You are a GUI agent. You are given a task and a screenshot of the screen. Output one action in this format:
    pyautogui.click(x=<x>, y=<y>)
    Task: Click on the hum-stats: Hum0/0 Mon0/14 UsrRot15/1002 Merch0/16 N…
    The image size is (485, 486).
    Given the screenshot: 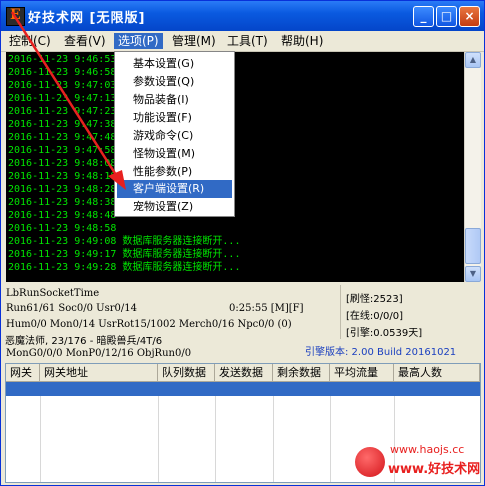 What is the action you would take?
    pyautogui.click(x=149, y=324)
    